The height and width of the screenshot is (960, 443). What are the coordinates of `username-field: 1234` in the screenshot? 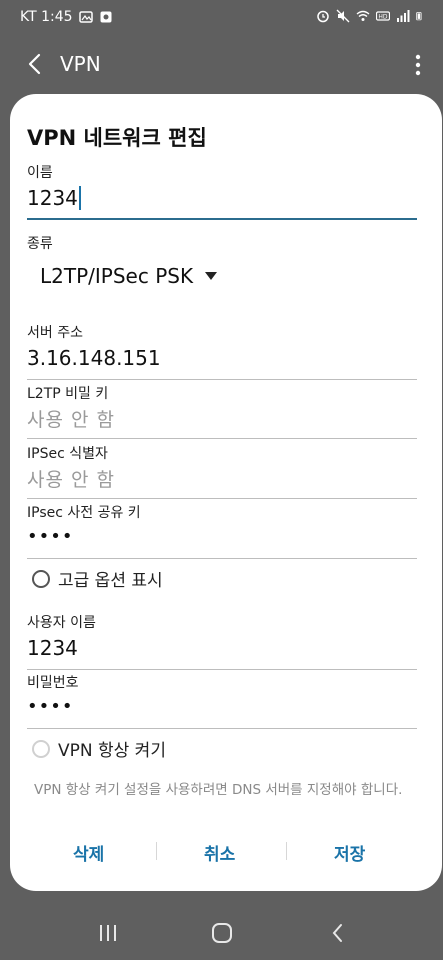 It's located at (52, 648).